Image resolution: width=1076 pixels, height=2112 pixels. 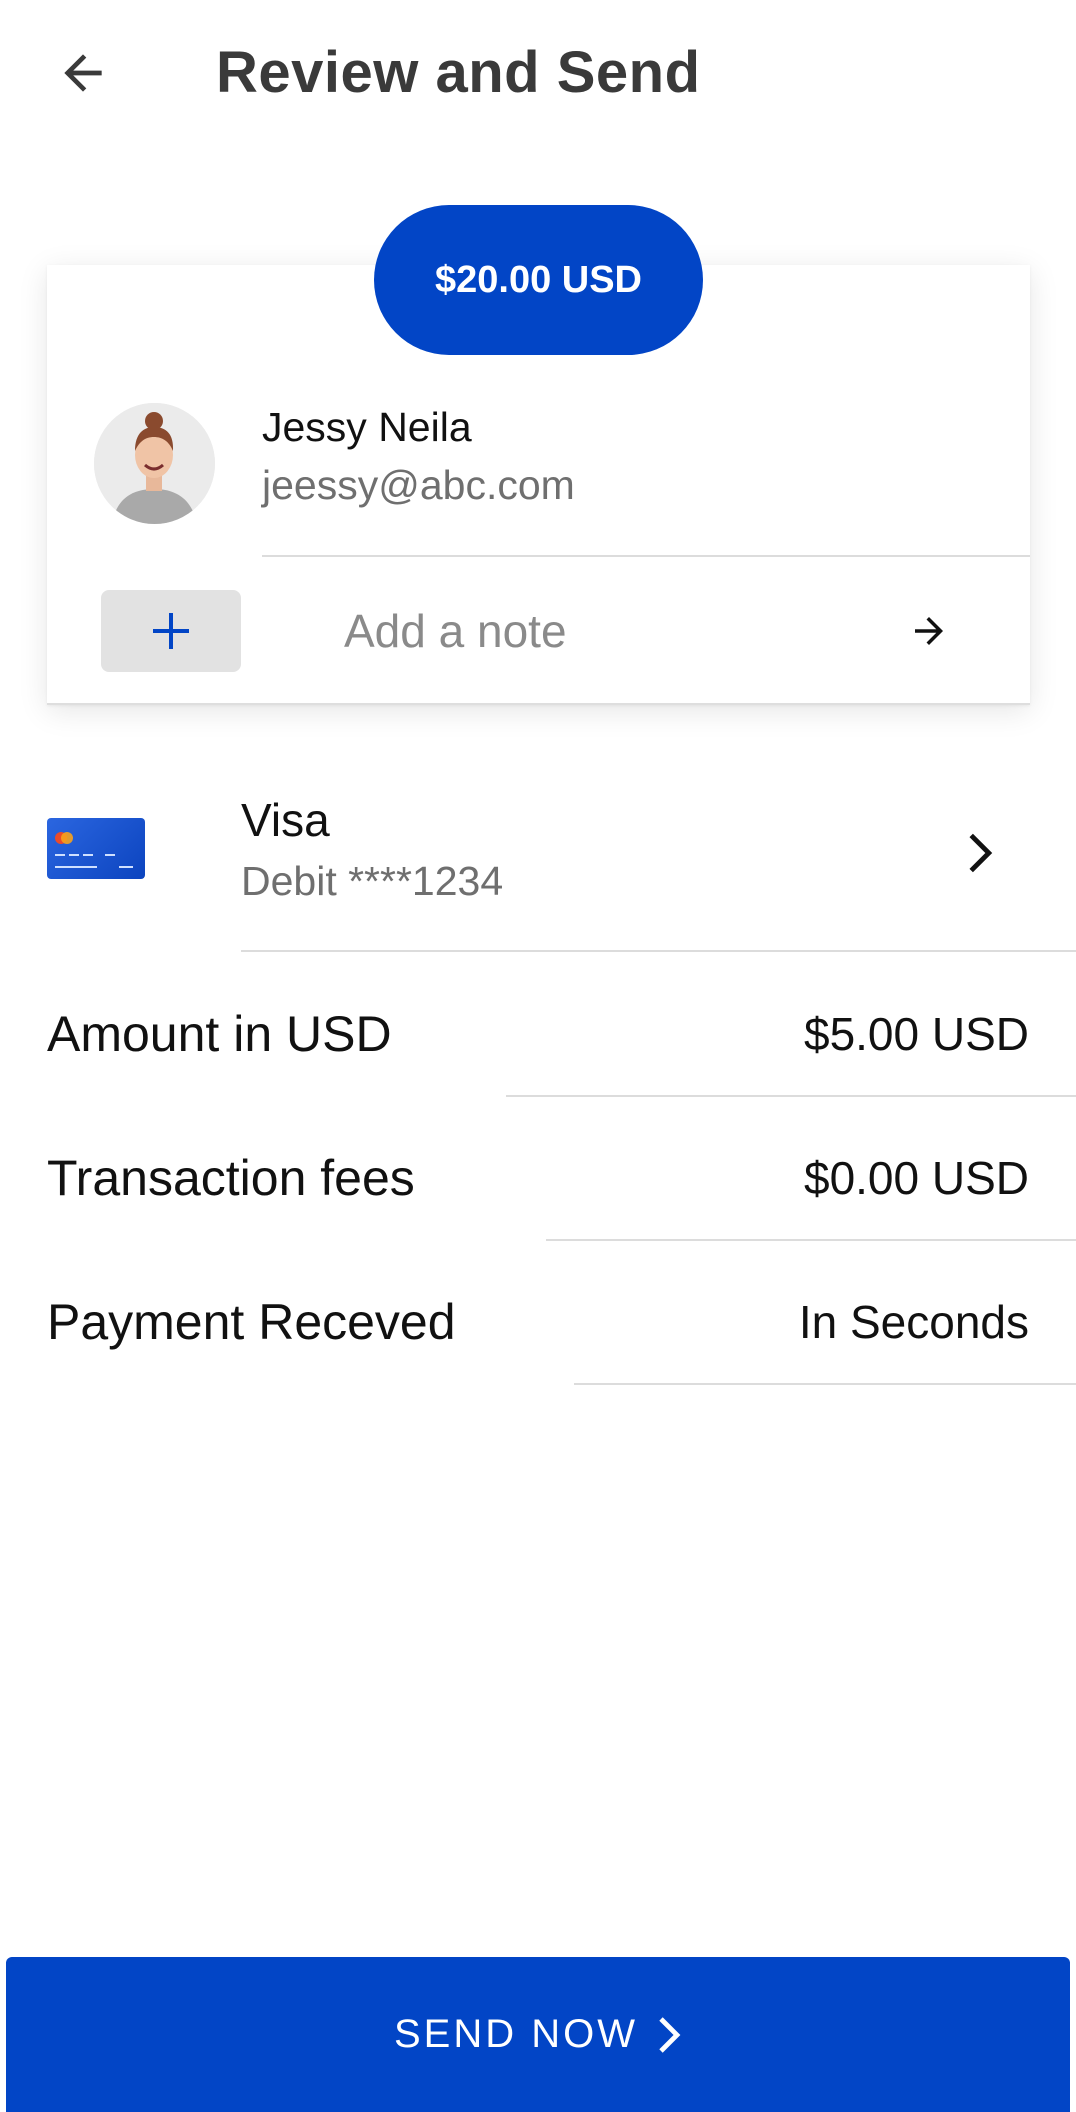 I want to click on note-submit-button, so click(x=929, y=631).